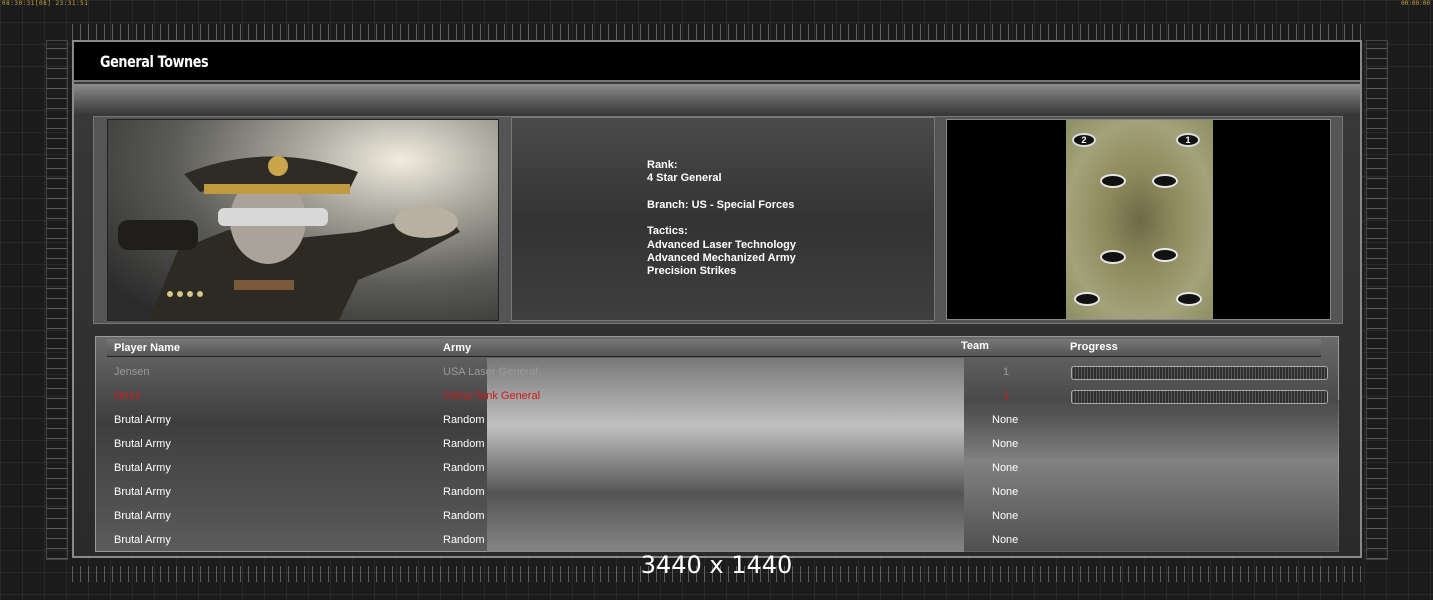 The image size is (1433, 600). Describe the element at coordinates (662, 165) in the screenshot. I see `rank-label: Rank:` at that location.